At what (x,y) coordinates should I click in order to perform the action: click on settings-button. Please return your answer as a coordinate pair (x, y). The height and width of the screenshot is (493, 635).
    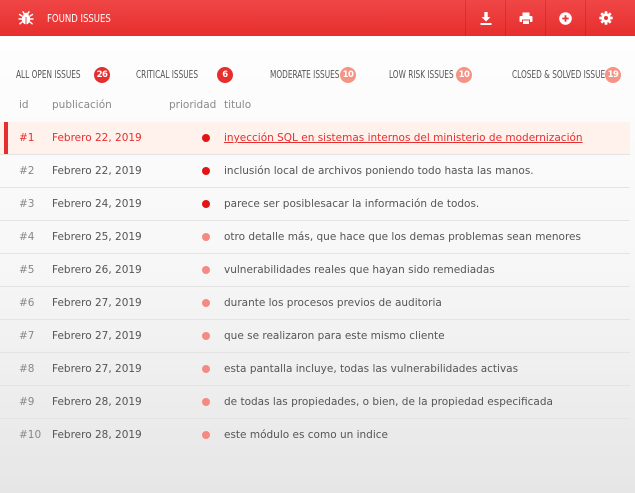
    Looking at the image, I should click on (605, 18).